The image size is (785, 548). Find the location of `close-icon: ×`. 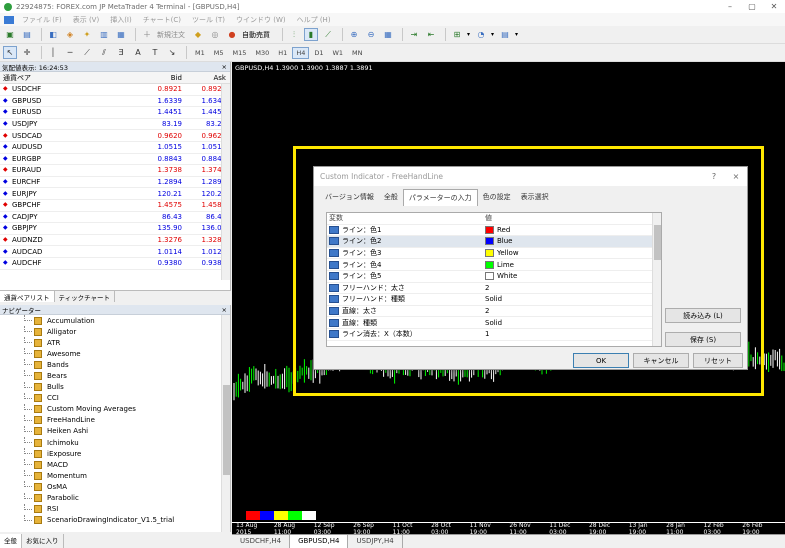

close-icon: × is located at coordinates (224, 67).